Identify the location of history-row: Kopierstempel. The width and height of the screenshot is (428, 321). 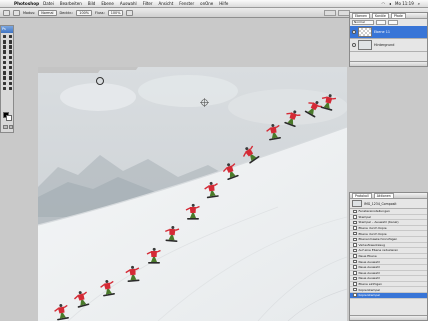
(388, 295).